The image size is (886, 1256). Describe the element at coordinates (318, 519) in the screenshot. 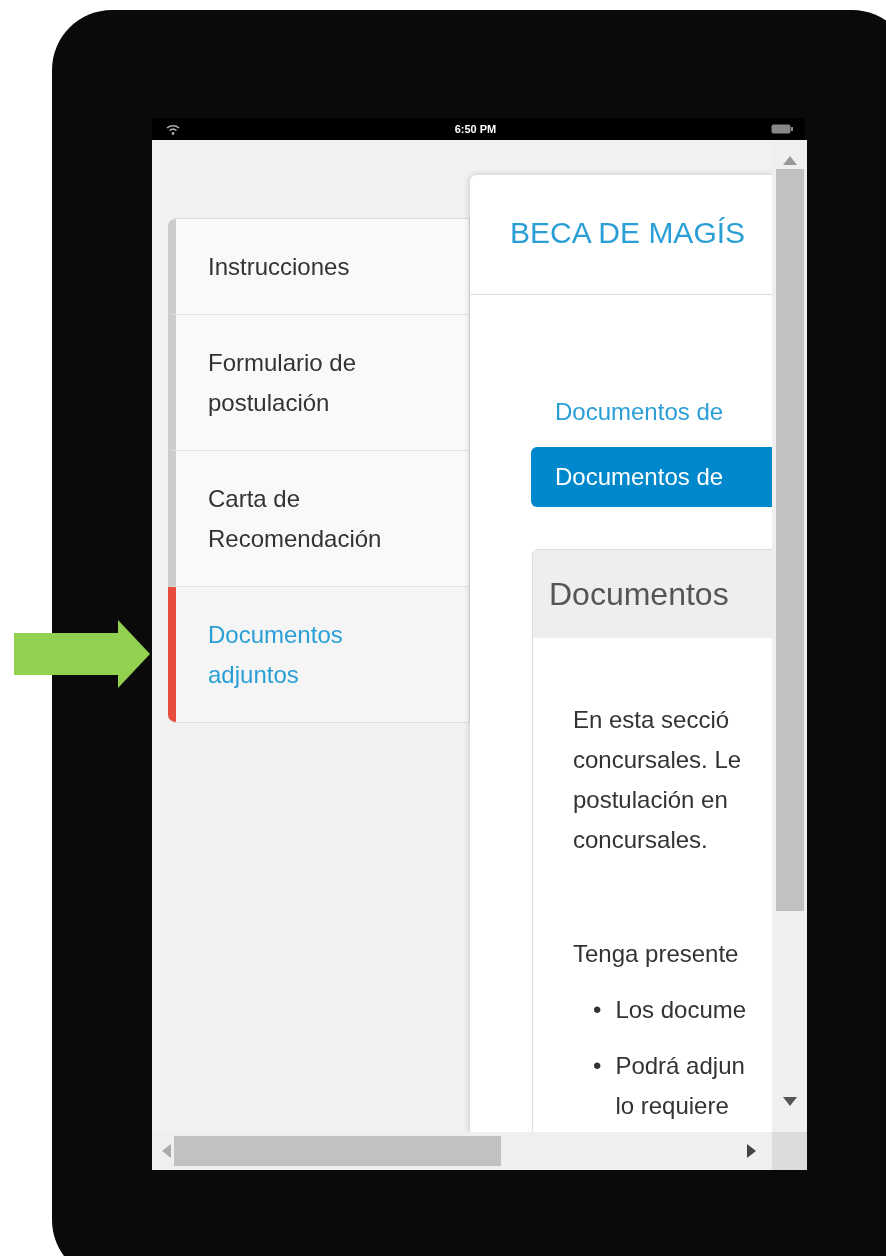

I see `sidebar-tab: Carta de Recomendación` at that location.